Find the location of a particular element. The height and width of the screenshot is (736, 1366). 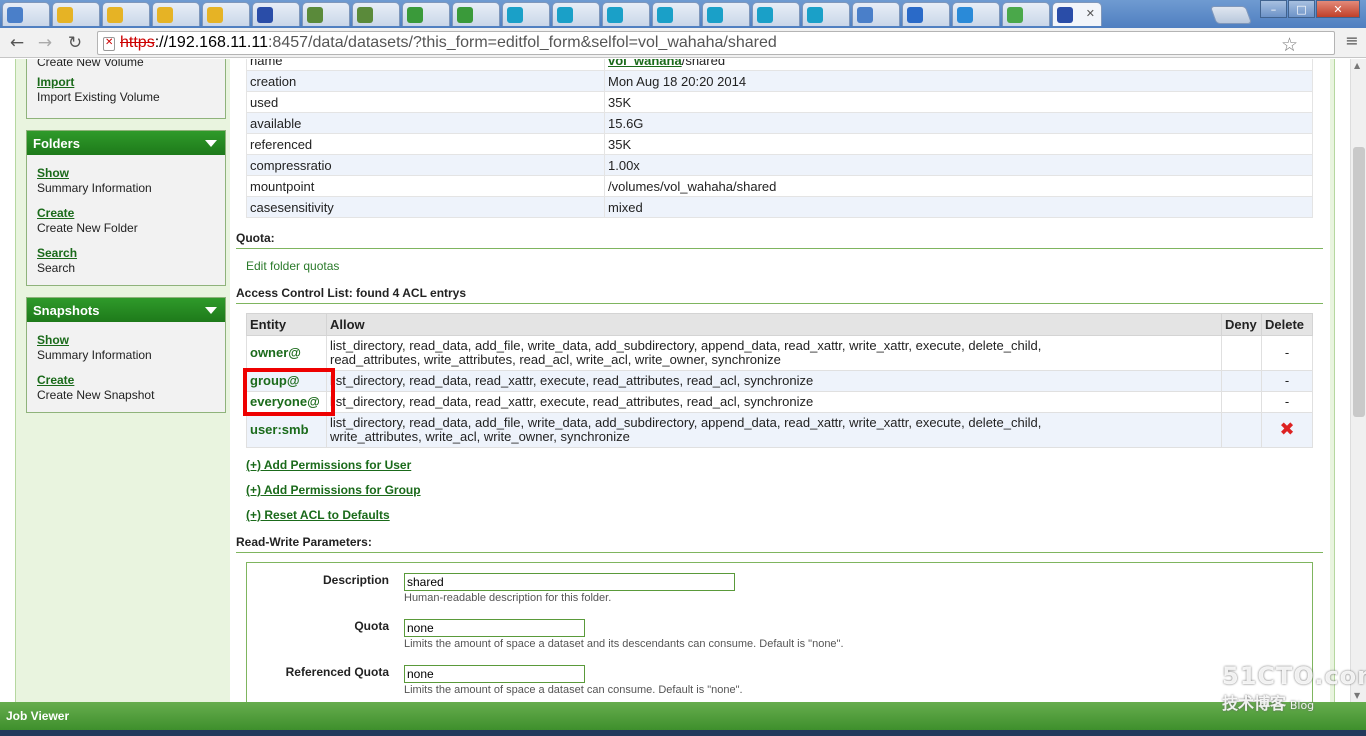

close-tab-icon: ✕ is located at coordinates (1090, 13).